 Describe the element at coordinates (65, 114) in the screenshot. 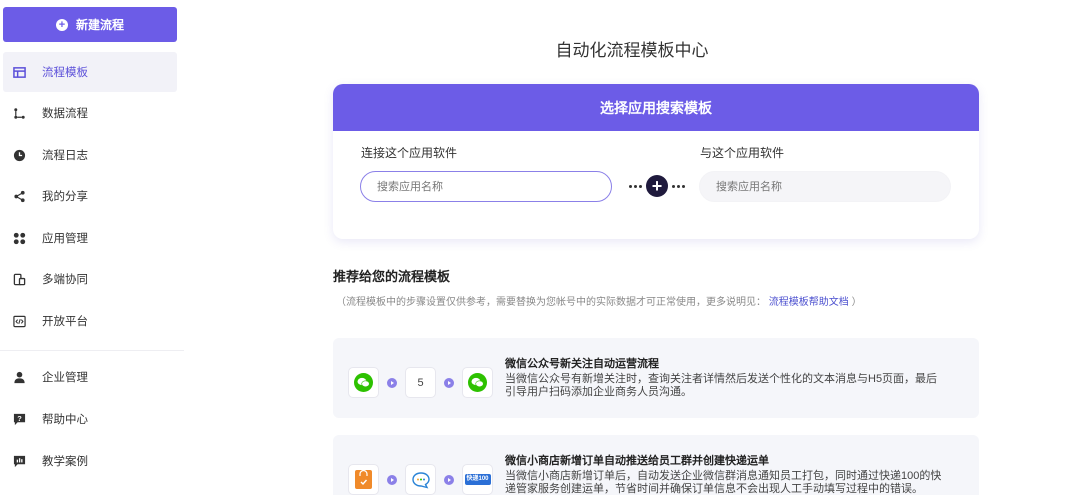

I see `sidebar-item-label: 数据流程` at that location.